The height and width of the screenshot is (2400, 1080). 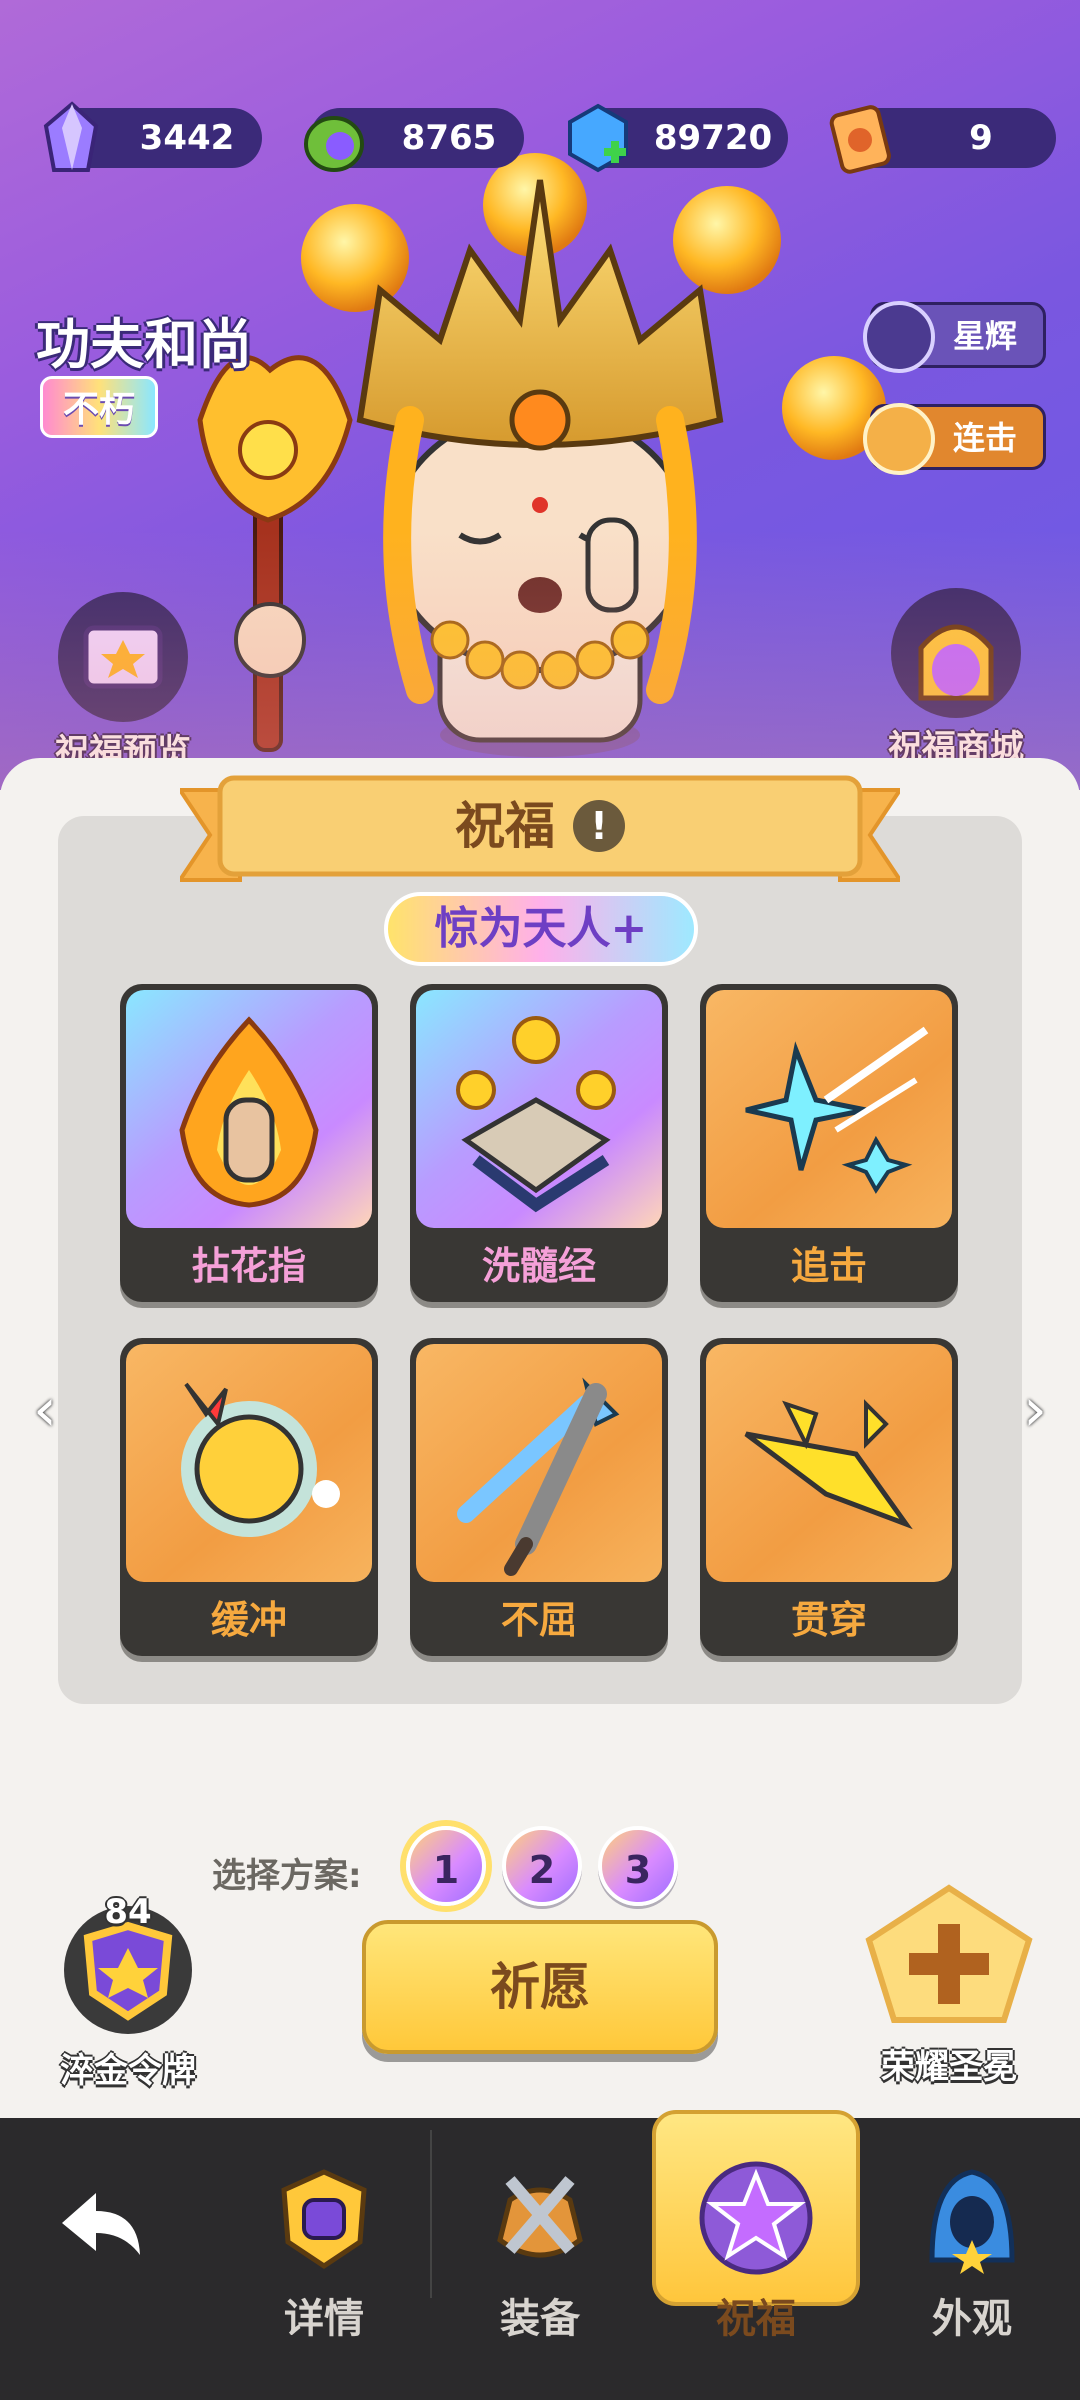 I want to click on blessing-header: 祝福!, so click(x=540, y=830).